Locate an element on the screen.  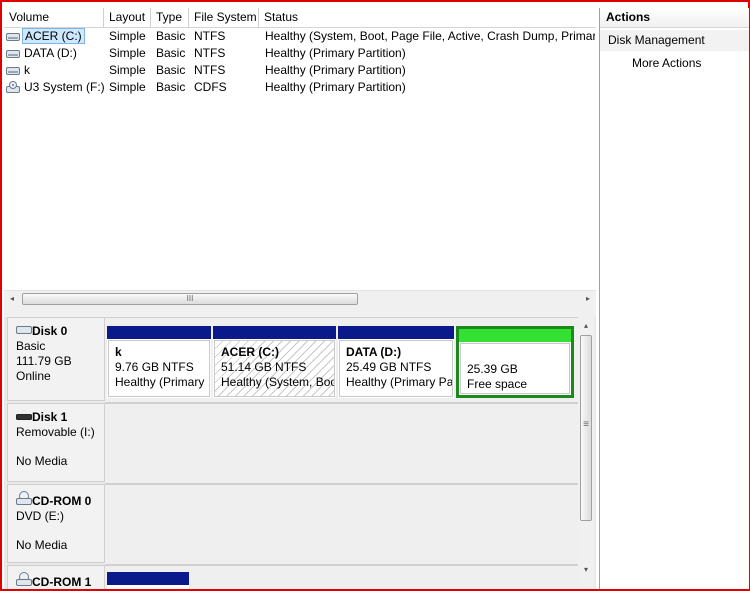
scroll-grip-icon: III is located at coordinates (190, 298).